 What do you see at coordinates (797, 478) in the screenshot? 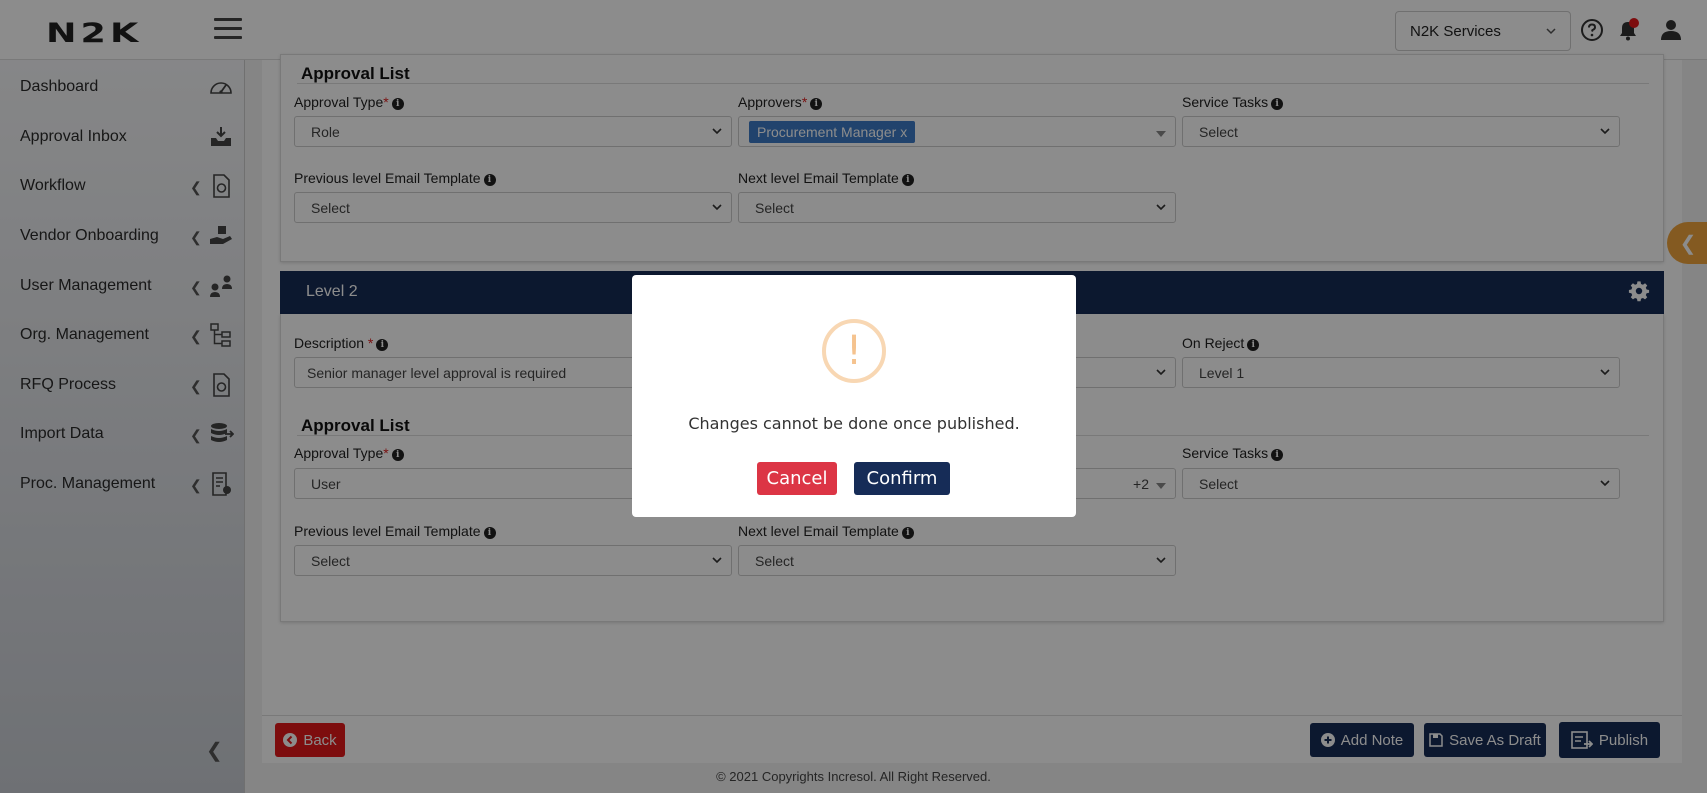
I see `cancel-button: Cancel` at bounding box center [797, 478].